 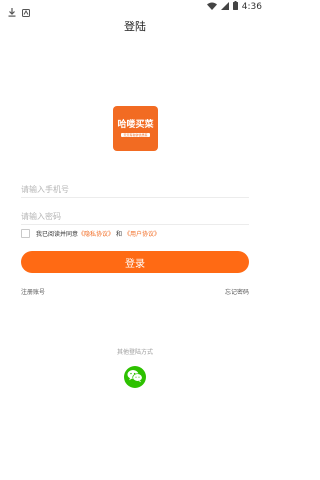 I want to click on agreement-row: 我已阅读并同意 《隐私协议》 和 《用户协议》, so click(x=90, y=233).